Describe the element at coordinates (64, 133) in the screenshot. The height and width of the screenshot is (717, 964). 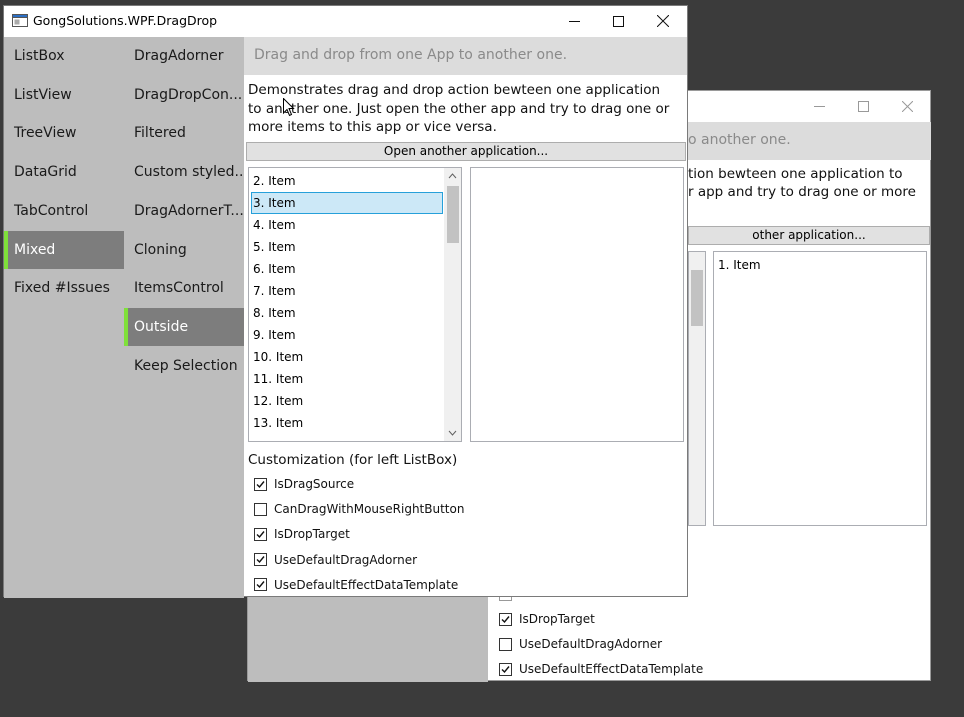
I see `nav-item-treeview: TreeView` at that location.